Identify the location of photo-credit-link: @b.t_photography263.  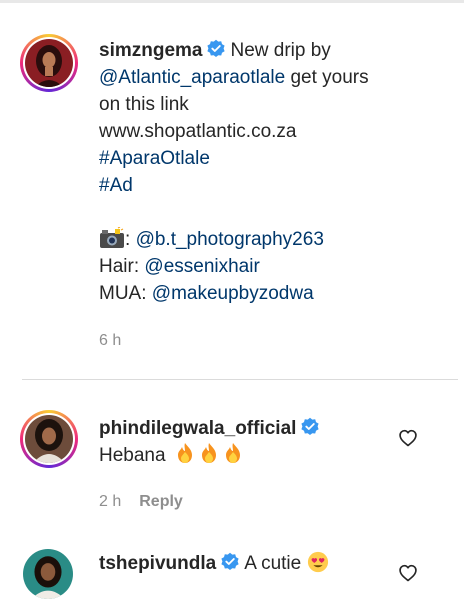
(230, 239).